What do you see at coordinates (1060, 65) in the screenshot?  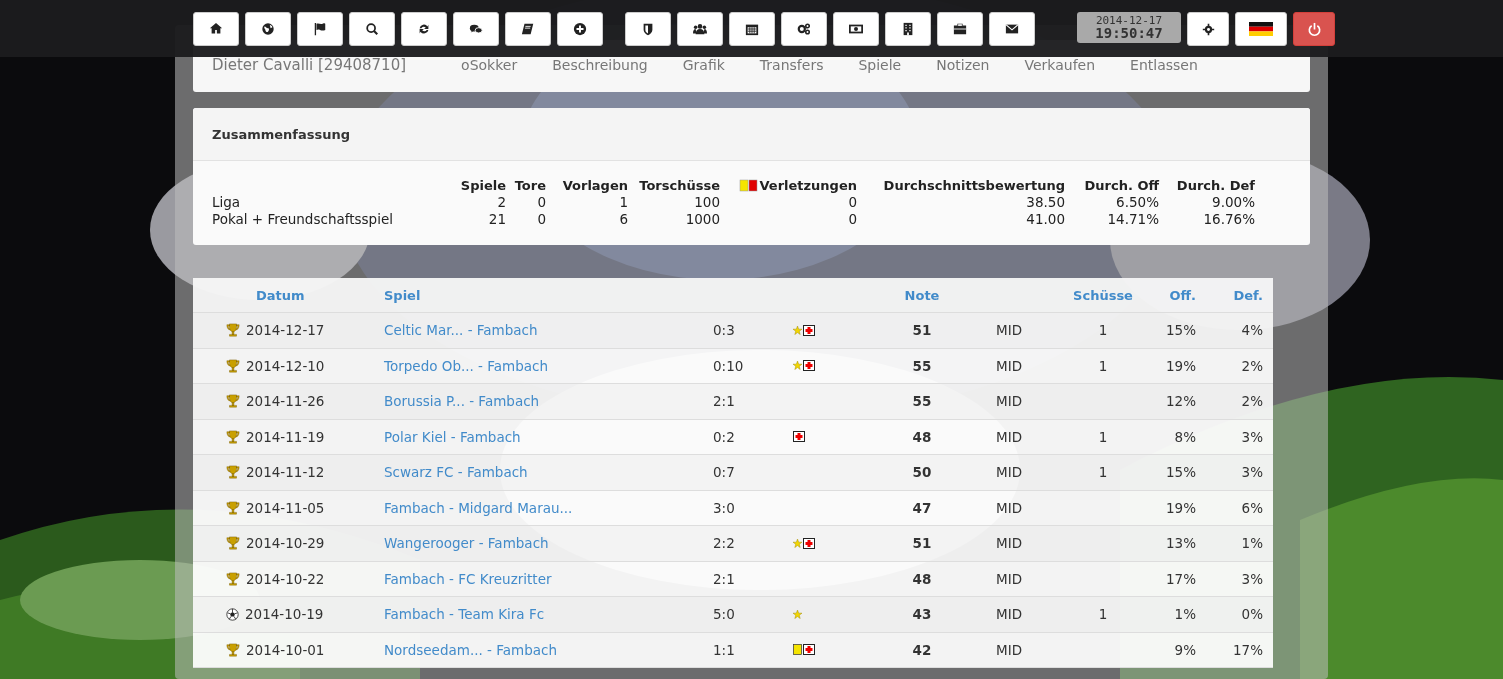 I see `profile-tab: Verkaufen` at bounding box center [1060, 65].